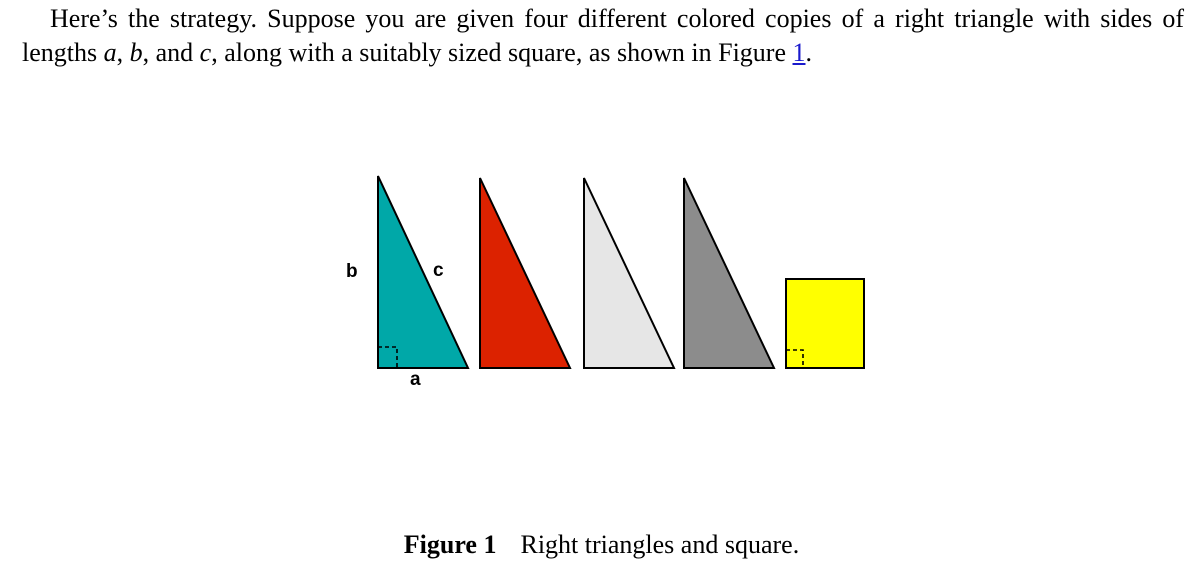 The image size is (1203, 580). I want to click on label-a: a, so click(415, 379).